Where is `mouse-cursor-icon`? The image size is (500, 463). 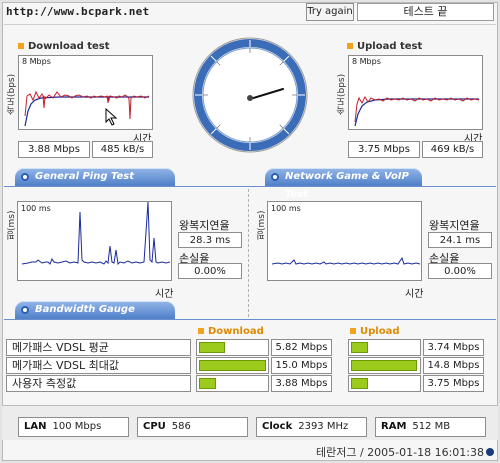 mouse-cursor-icon is located at coordinates (111, 117).